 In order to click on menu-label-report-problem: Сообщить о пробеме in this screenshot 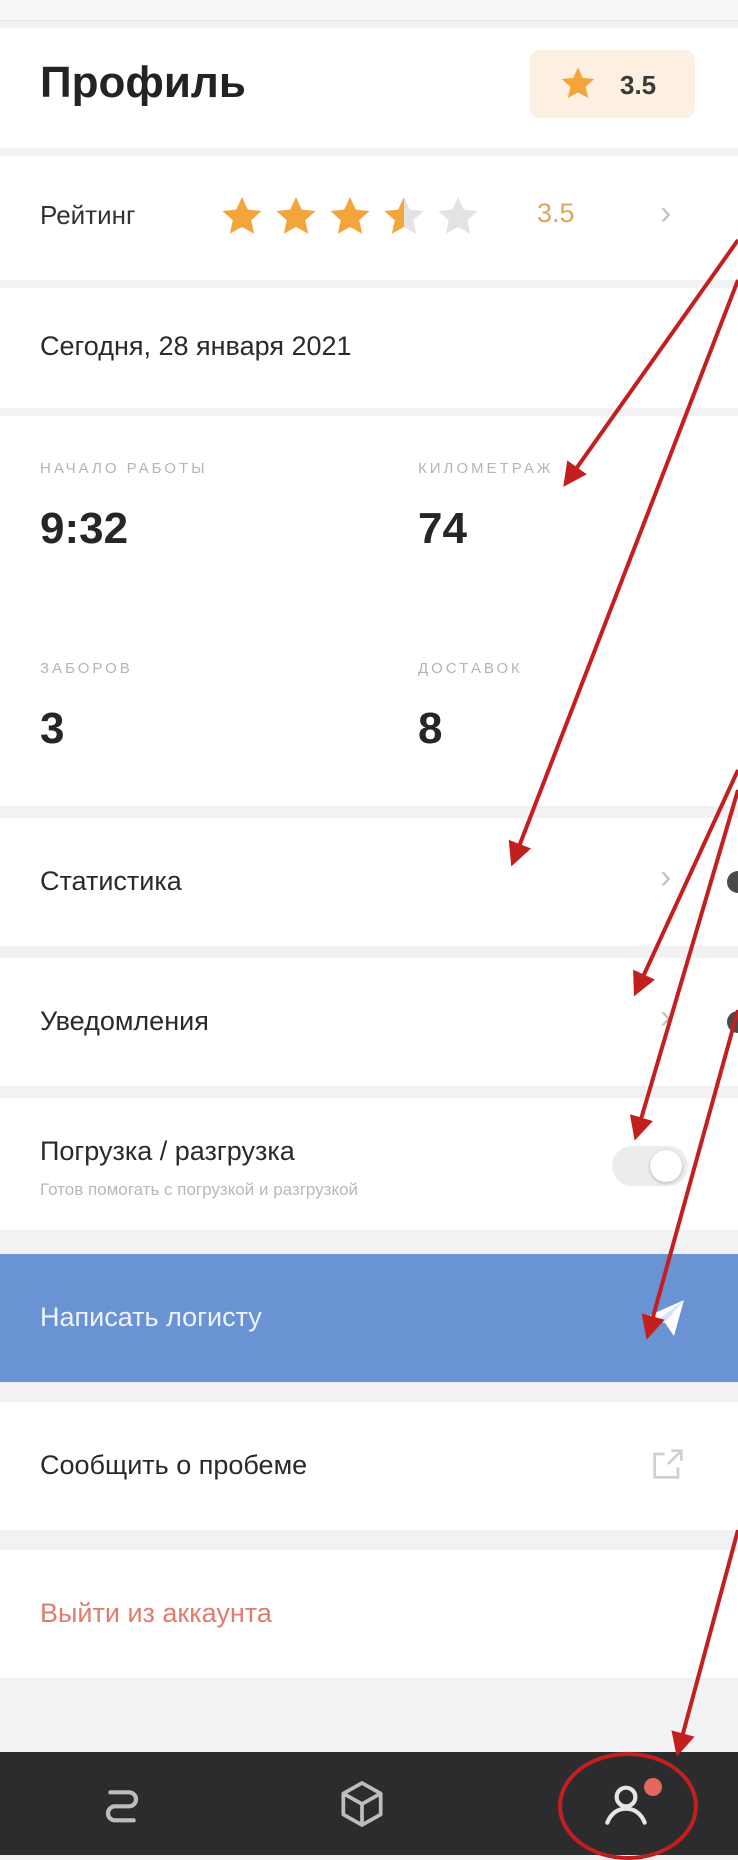, I will do `click(174, 1465)`.